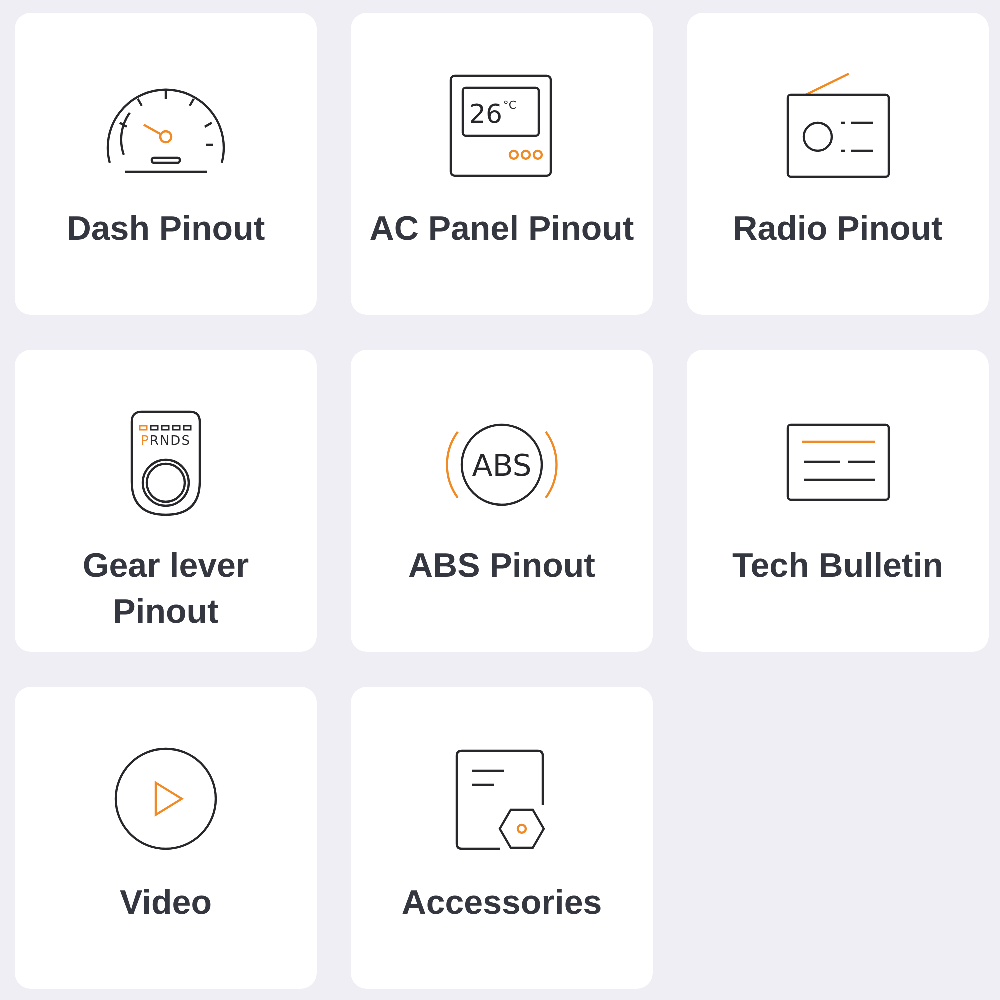 Image resolution: width=1000 pixels, height=1000 pixels. I want to click on menu-tile: Dash Pinout, so click(166, 164).